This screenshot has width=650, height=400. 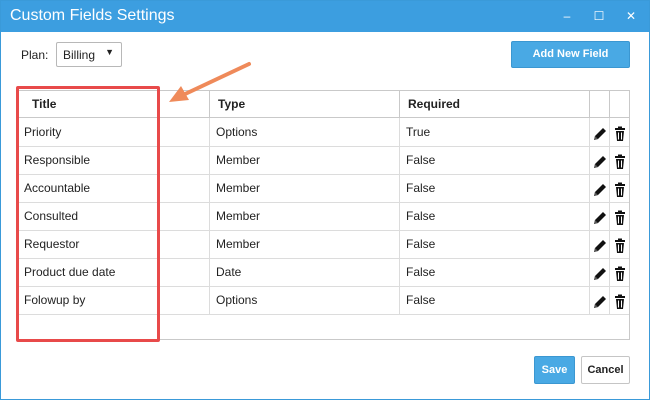 What do you see at coordinates (325, 16) in the screenshot?
I see `title-bar: Custom Fields Settings – ☐ ✕` at bounding box center [325, 16].